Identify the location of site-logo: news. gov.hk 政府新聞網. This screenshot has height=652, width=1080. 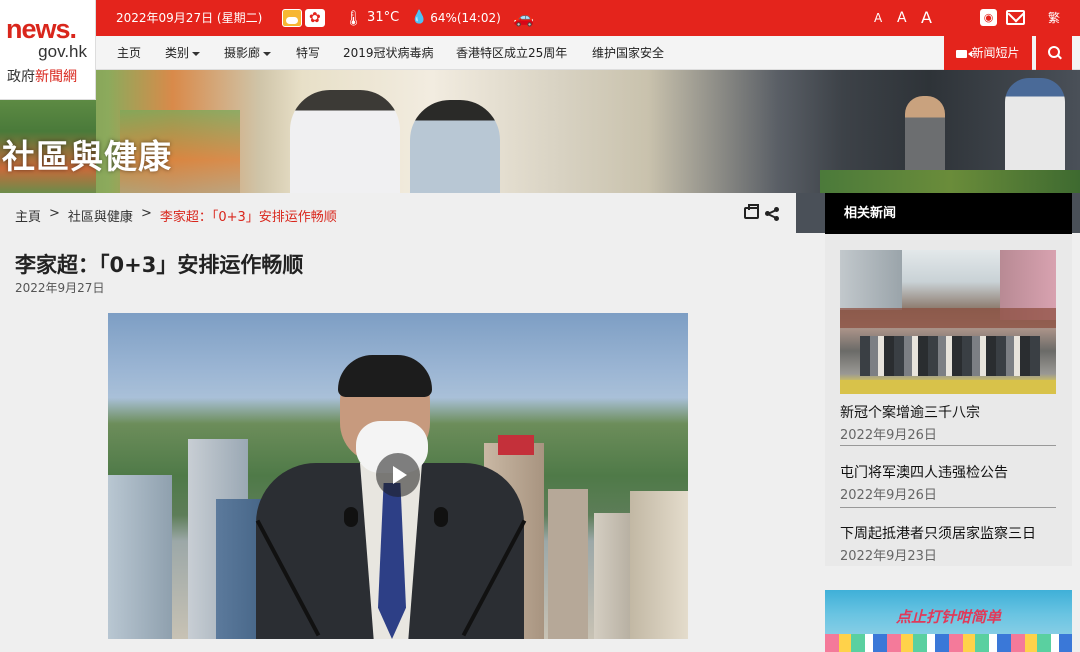
(48, 50).